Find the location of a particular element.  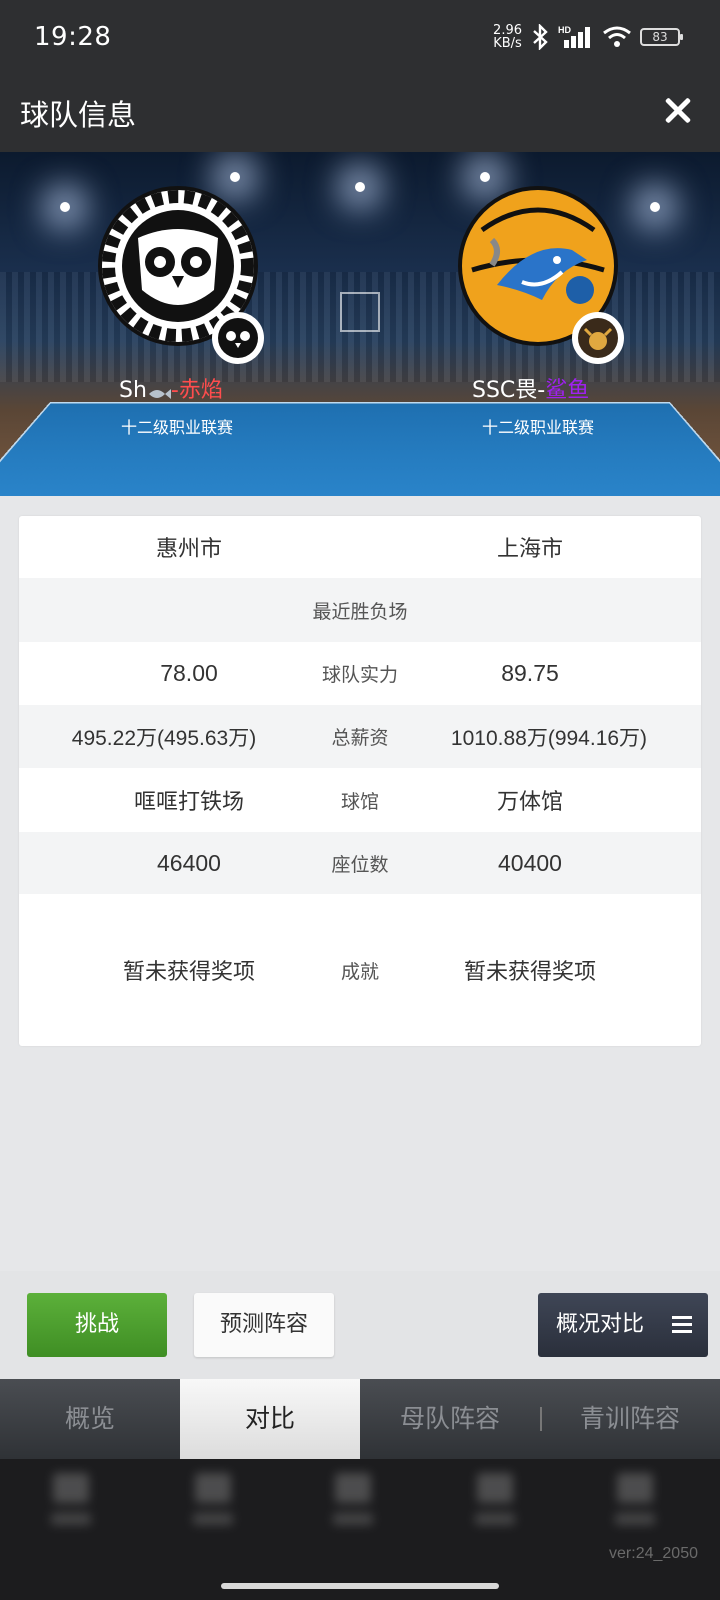

bottom-navigation: ver:24_2050 is located at coordinates (360, 1529).